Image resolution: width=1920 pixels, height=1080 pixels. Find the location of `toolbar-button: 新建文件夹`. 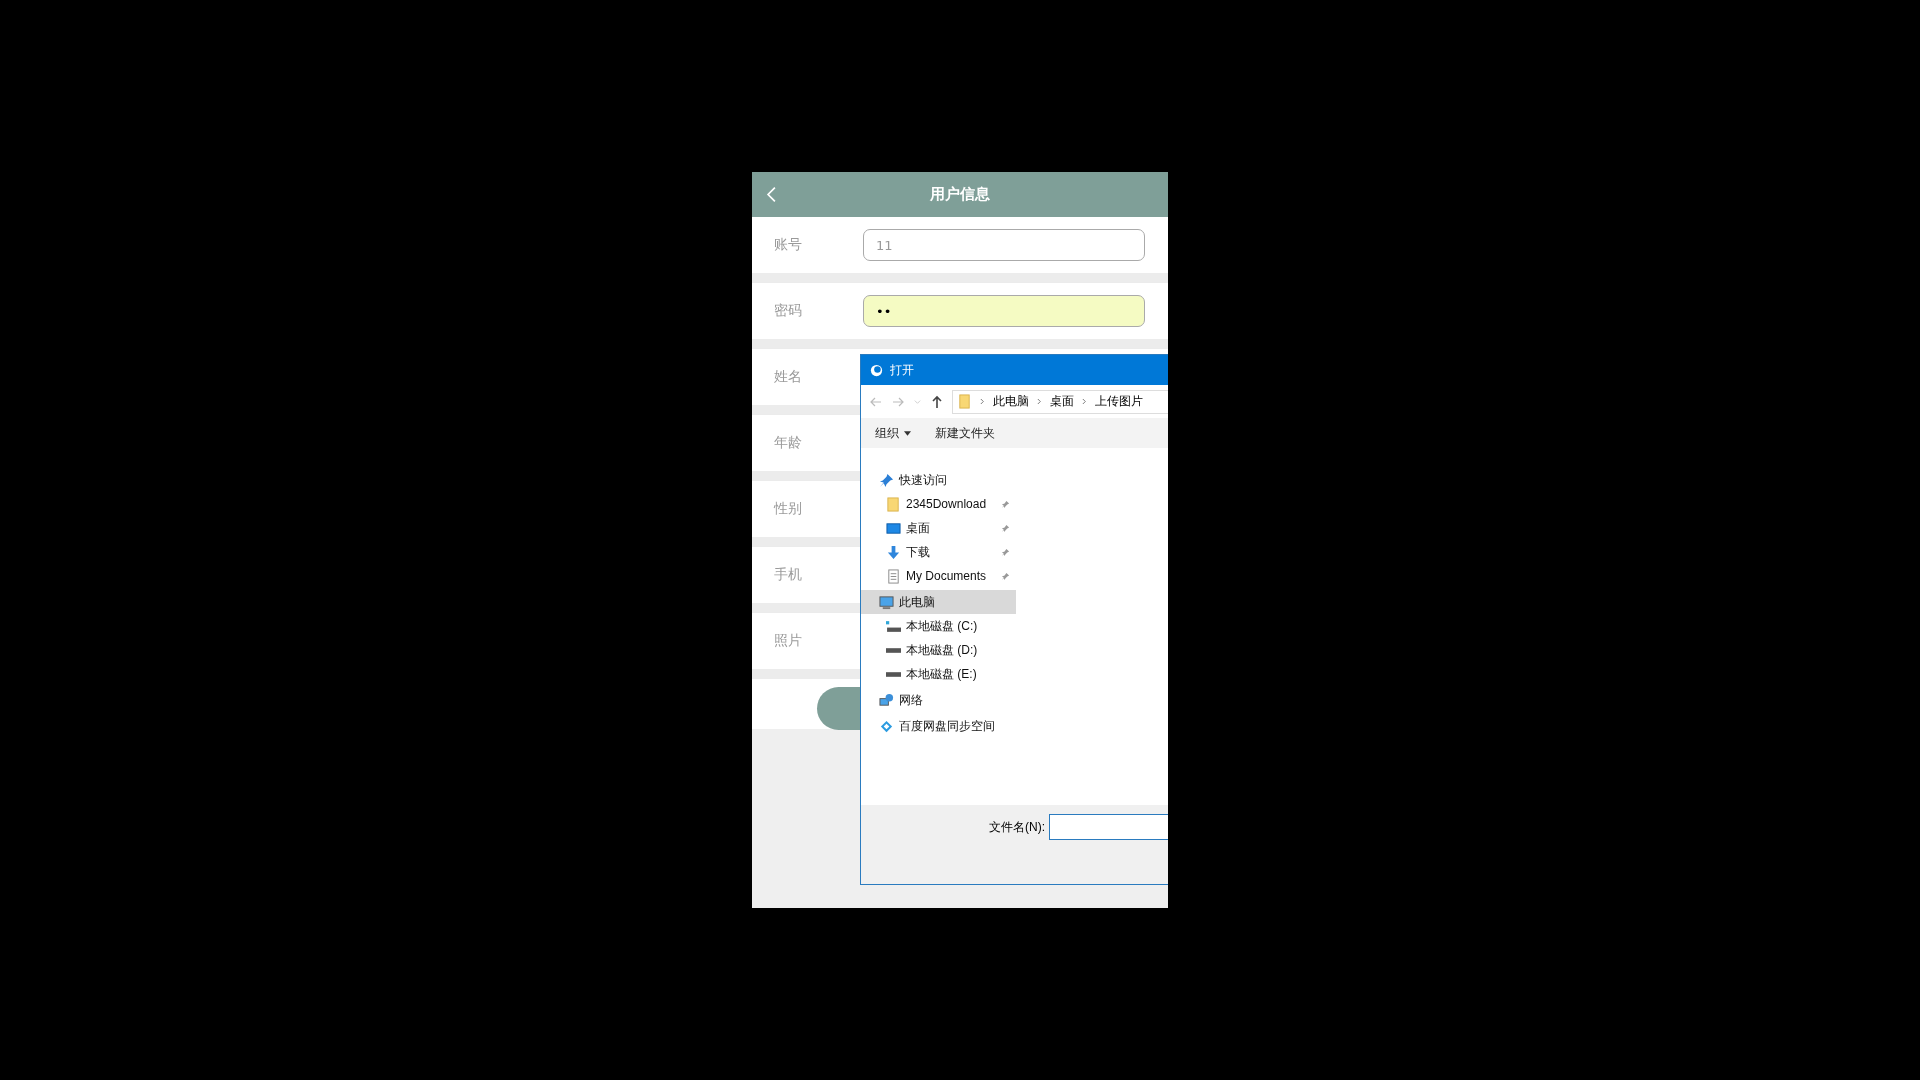

toolbar-button: 新建文件夹 is located at coordinates (965, 433).